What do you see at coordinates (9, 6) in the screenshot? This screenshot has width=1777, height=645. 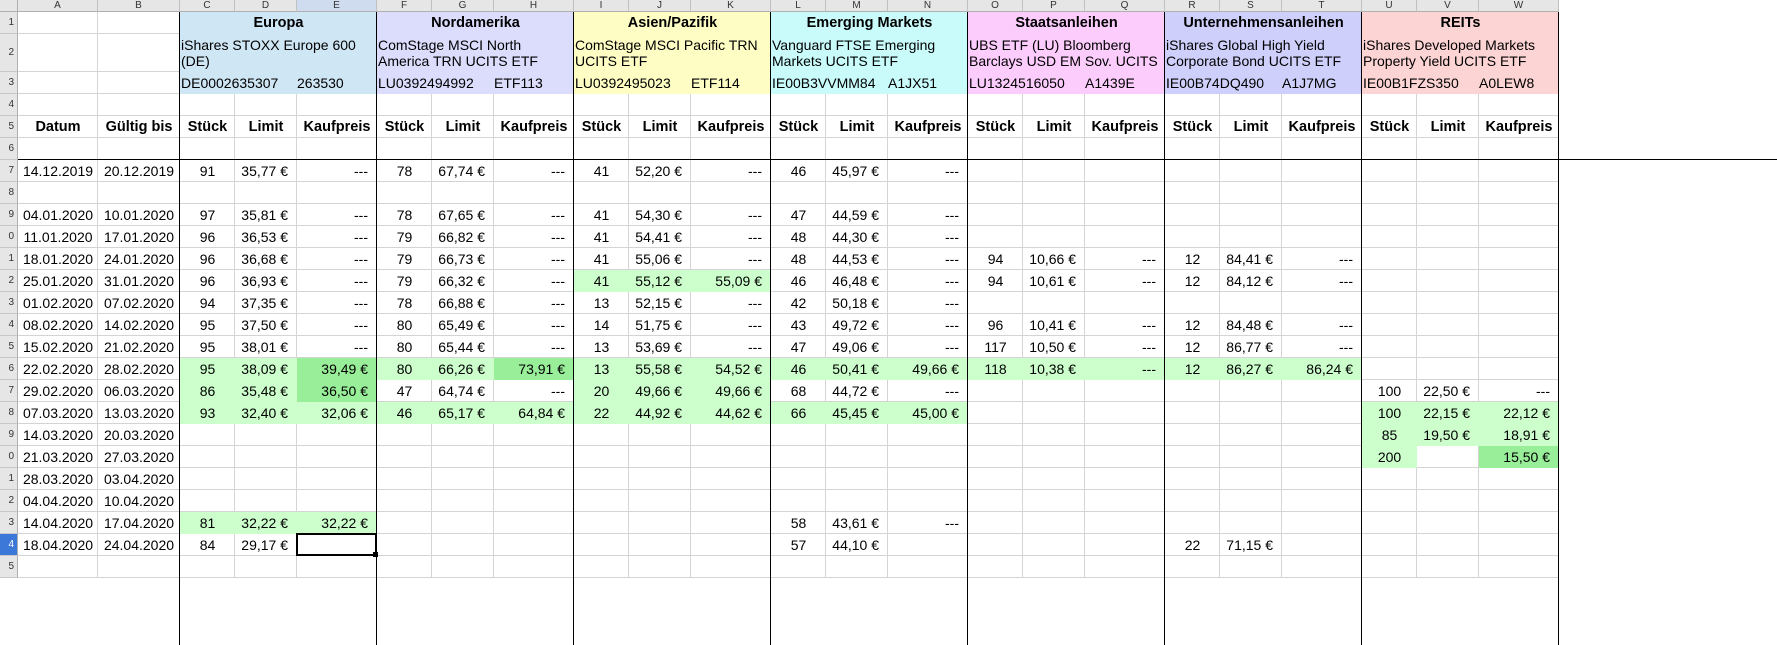 I see `select-all-corner` at bounding box center [9, 6].